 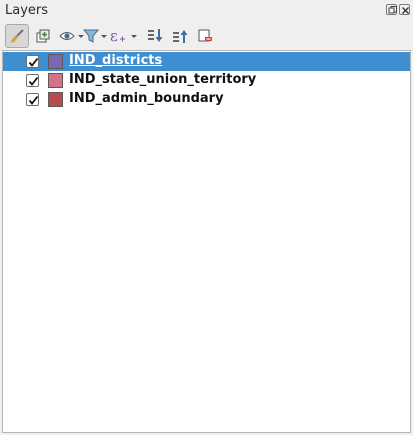 What do you see at coordinates (43, 36) in the screenshot?
I see `add-group-icon` at bounding box center [43, 36].